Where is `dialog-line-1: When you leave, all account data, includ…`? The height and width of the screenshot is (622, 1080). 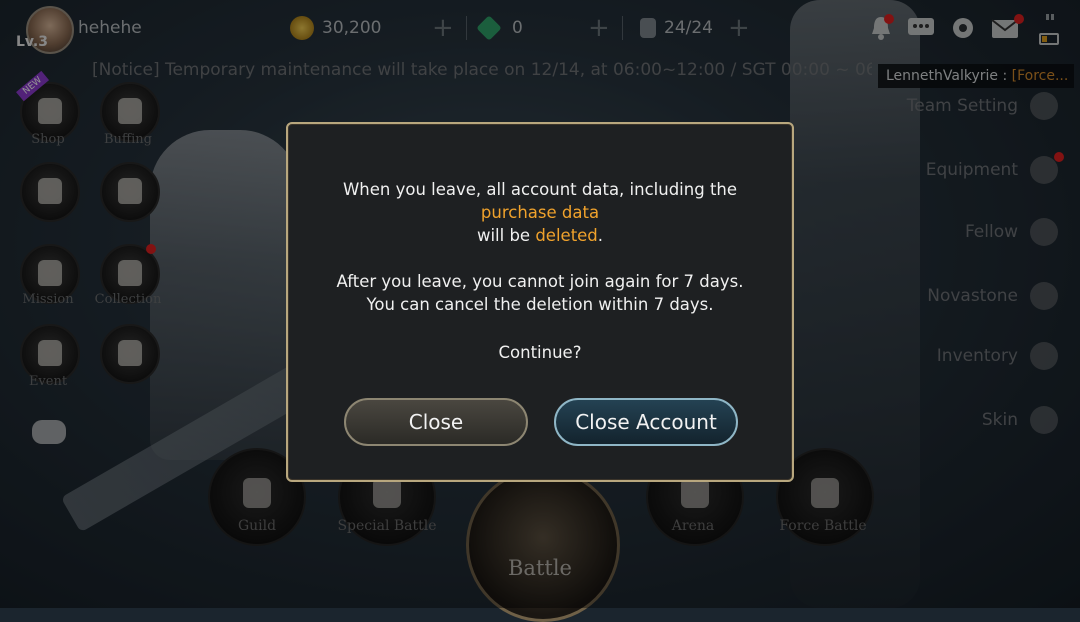 dialog-line-1: When you leave, all account data, includ… is located at coordinates (540, 189).